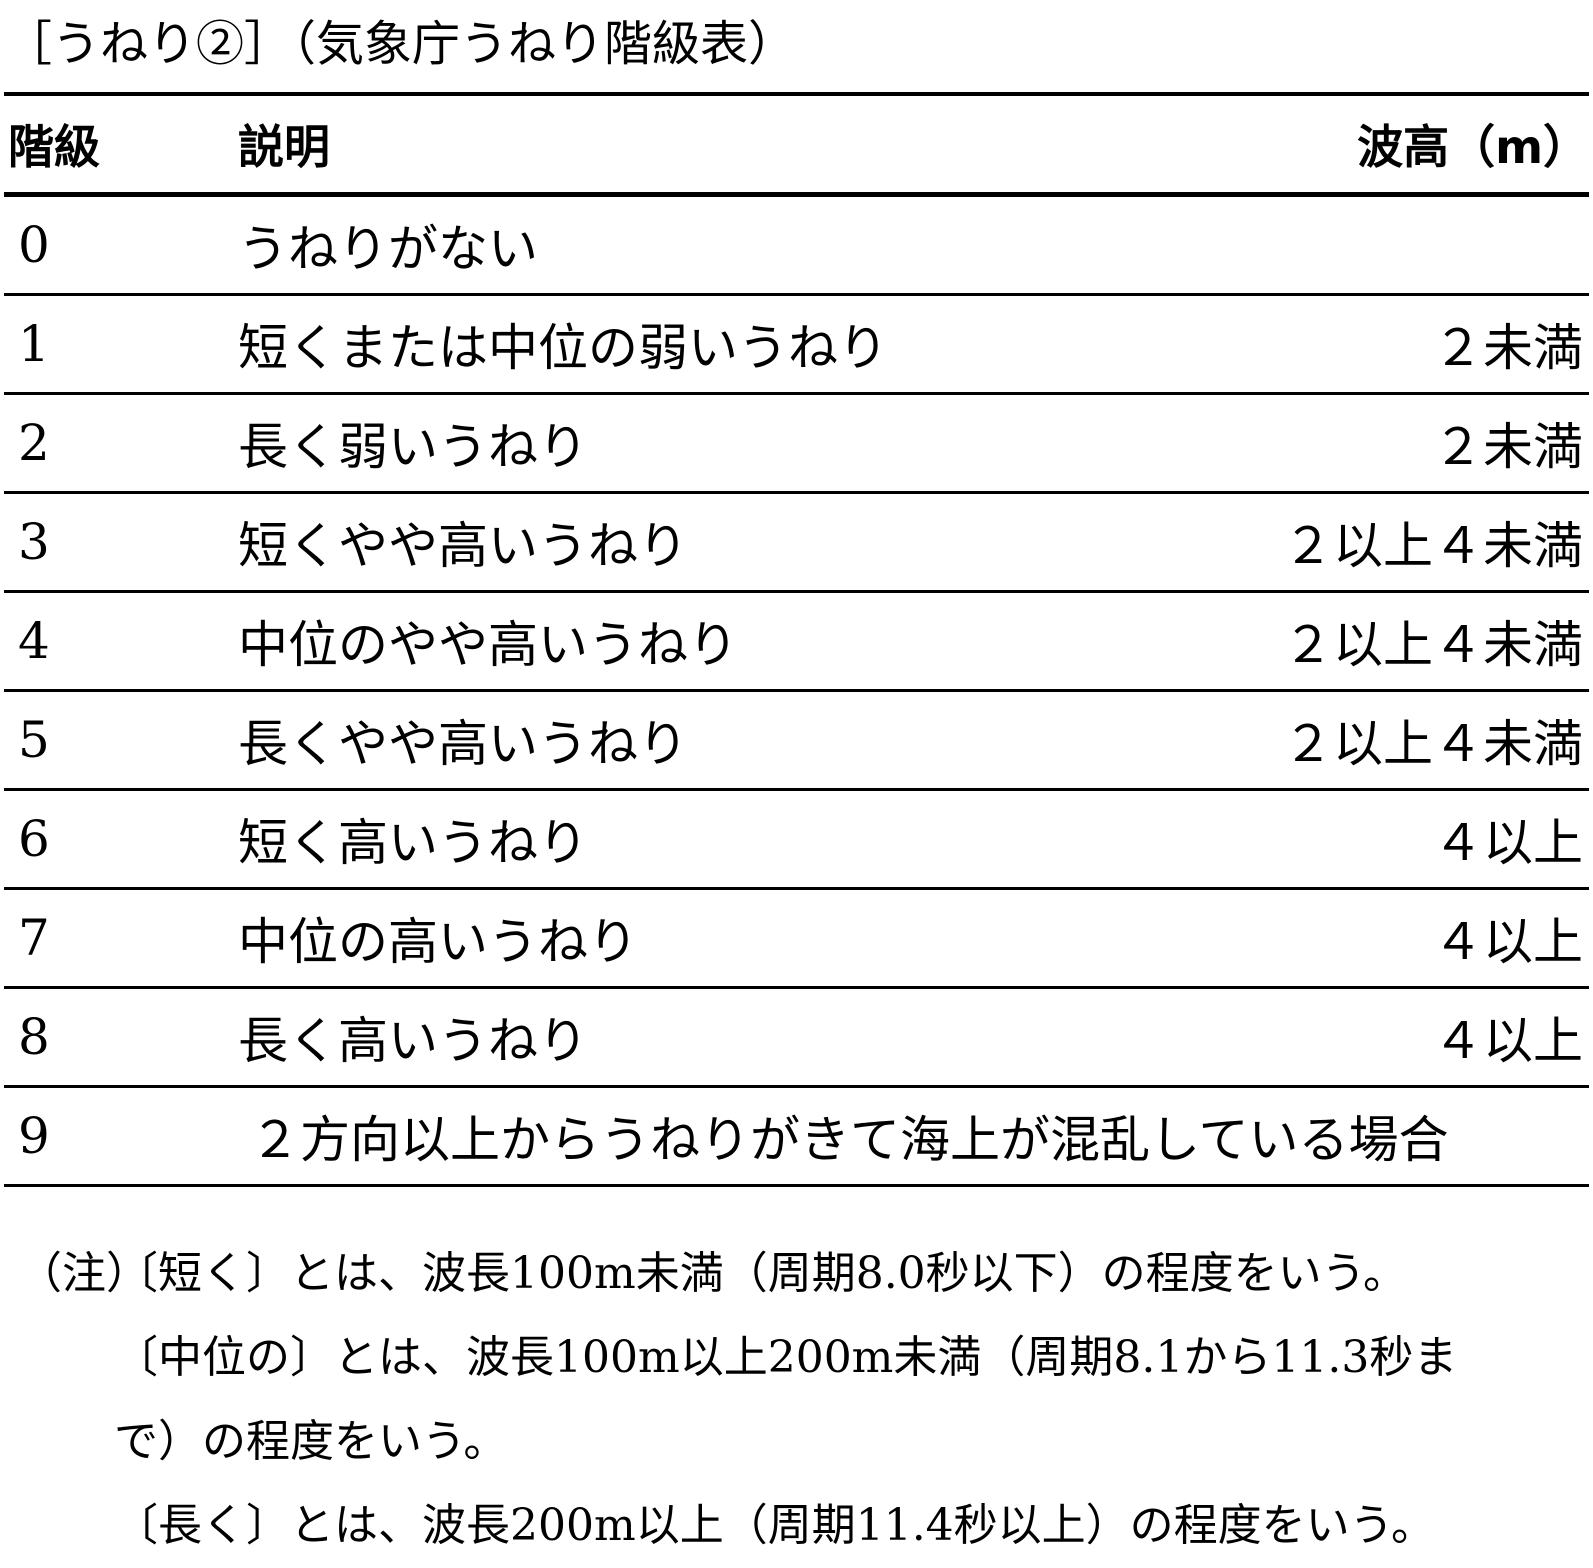  I want to click on table-row: 5 長くやや高いうねり ２以上４未満, so click(796, 740).